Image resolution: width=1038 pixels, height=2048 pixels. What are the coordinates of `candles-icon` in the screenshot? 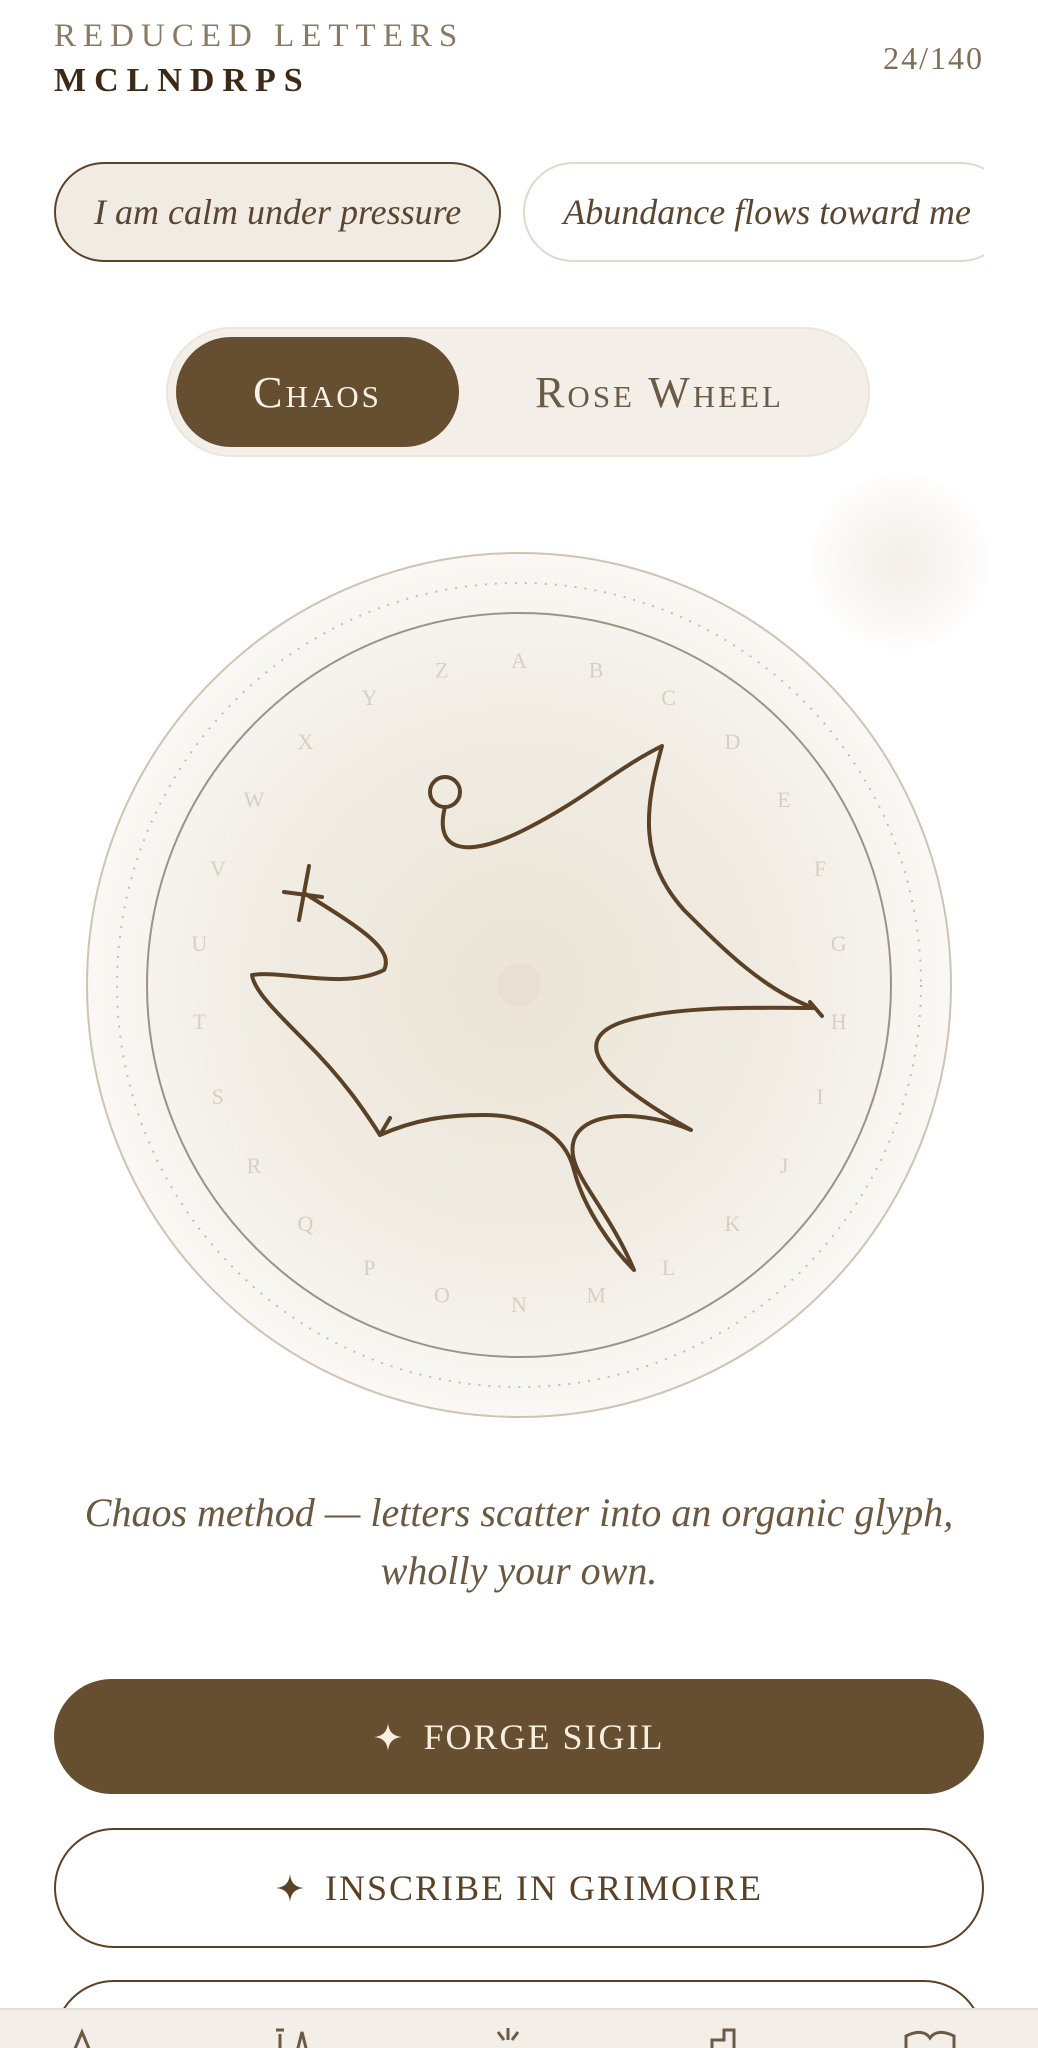 It's located at (294, 2033).